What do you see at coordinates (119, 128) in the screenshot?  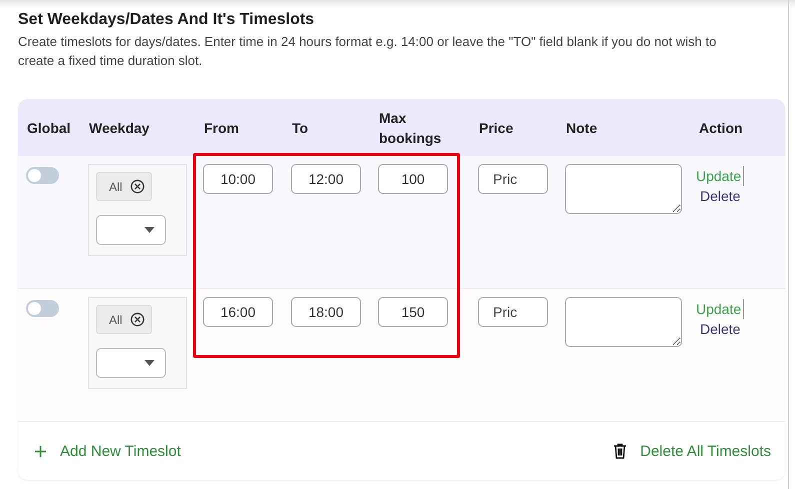 I see `column-header: Weekday` at bounding box center [119, 128].